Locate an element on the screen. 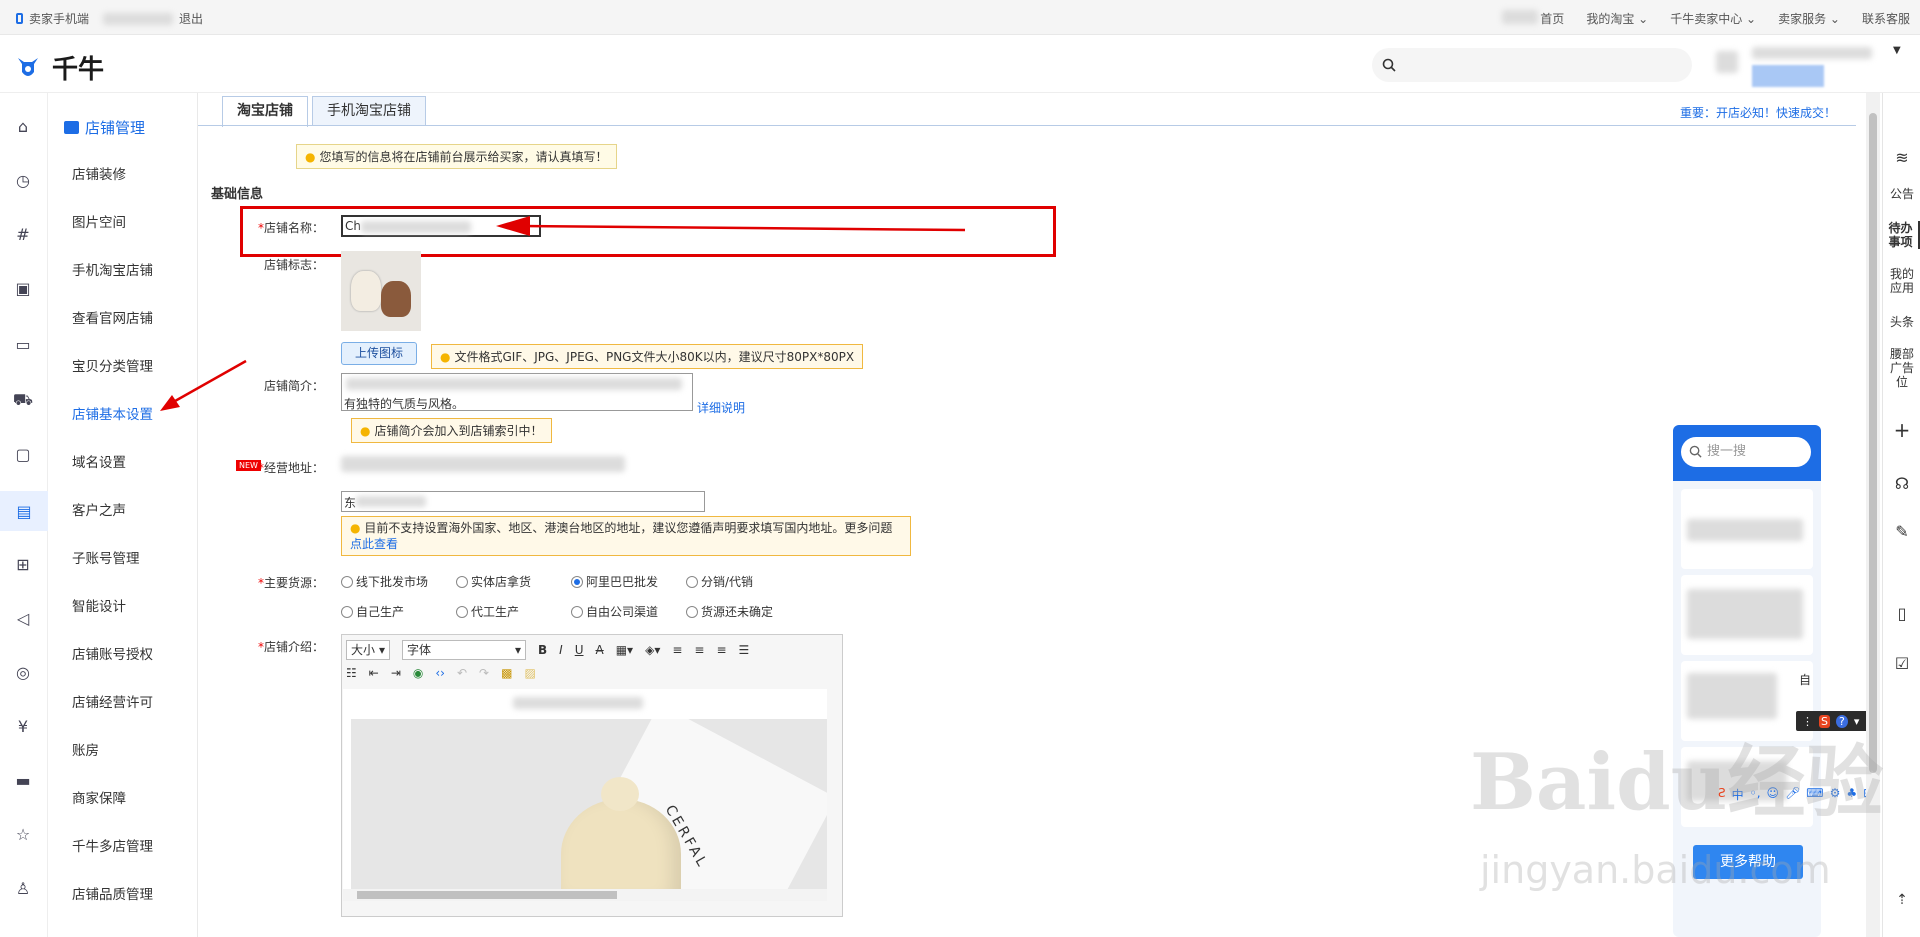 The image size is (1920, 937). store-intro-textarea: 有独特的气质与风格。 is located at coordinates (517, 392).